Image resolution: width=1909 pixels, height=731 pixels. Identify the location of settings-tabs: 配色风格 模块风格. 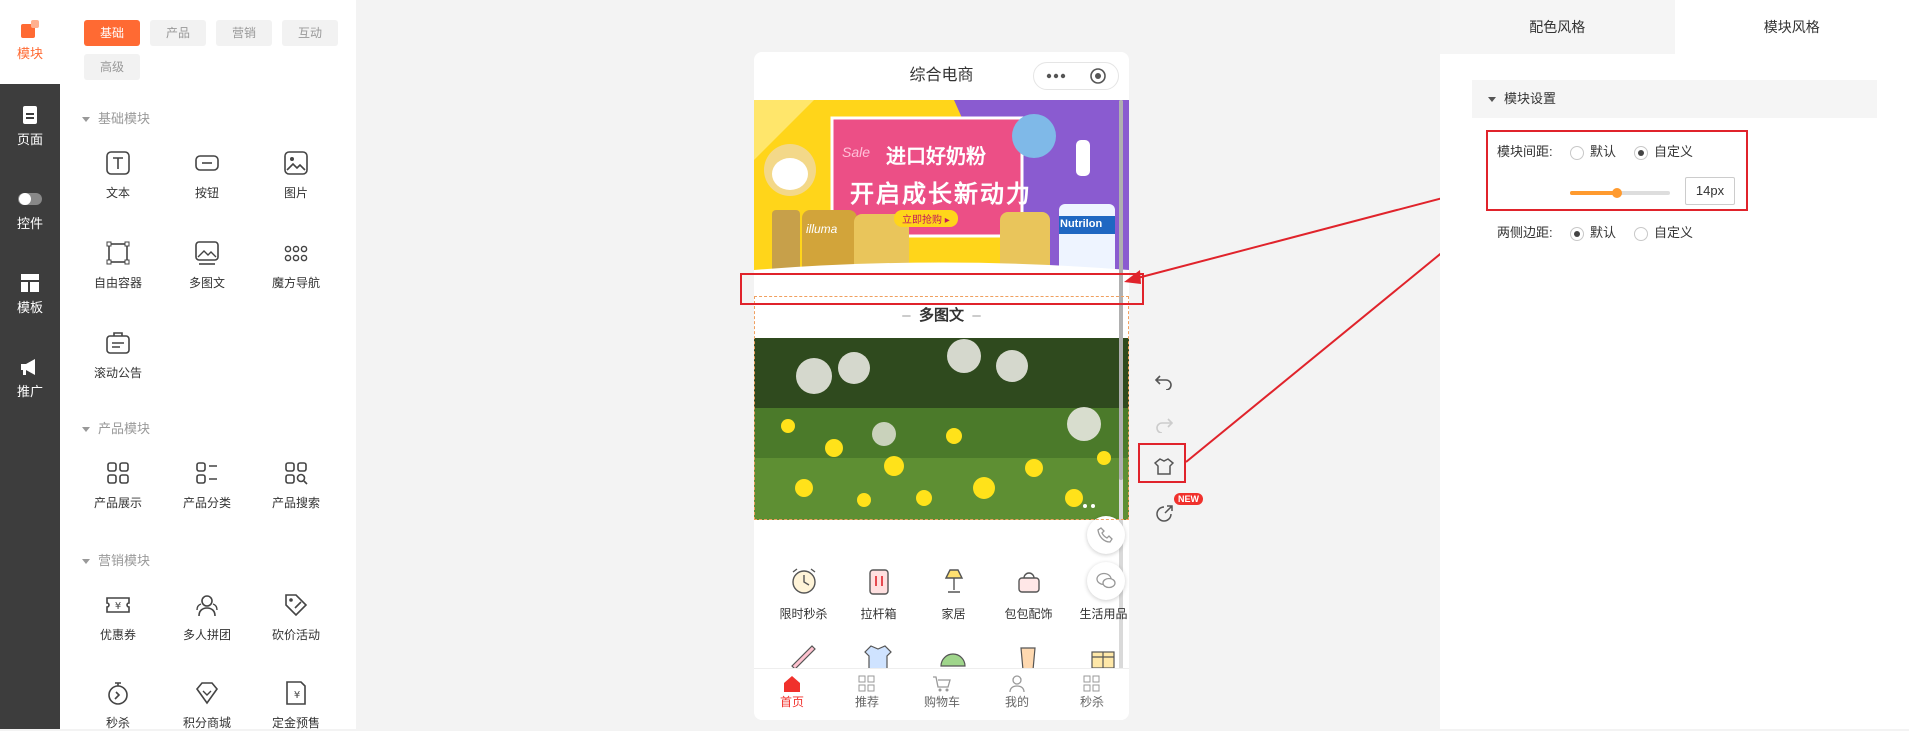
(1674, 27).